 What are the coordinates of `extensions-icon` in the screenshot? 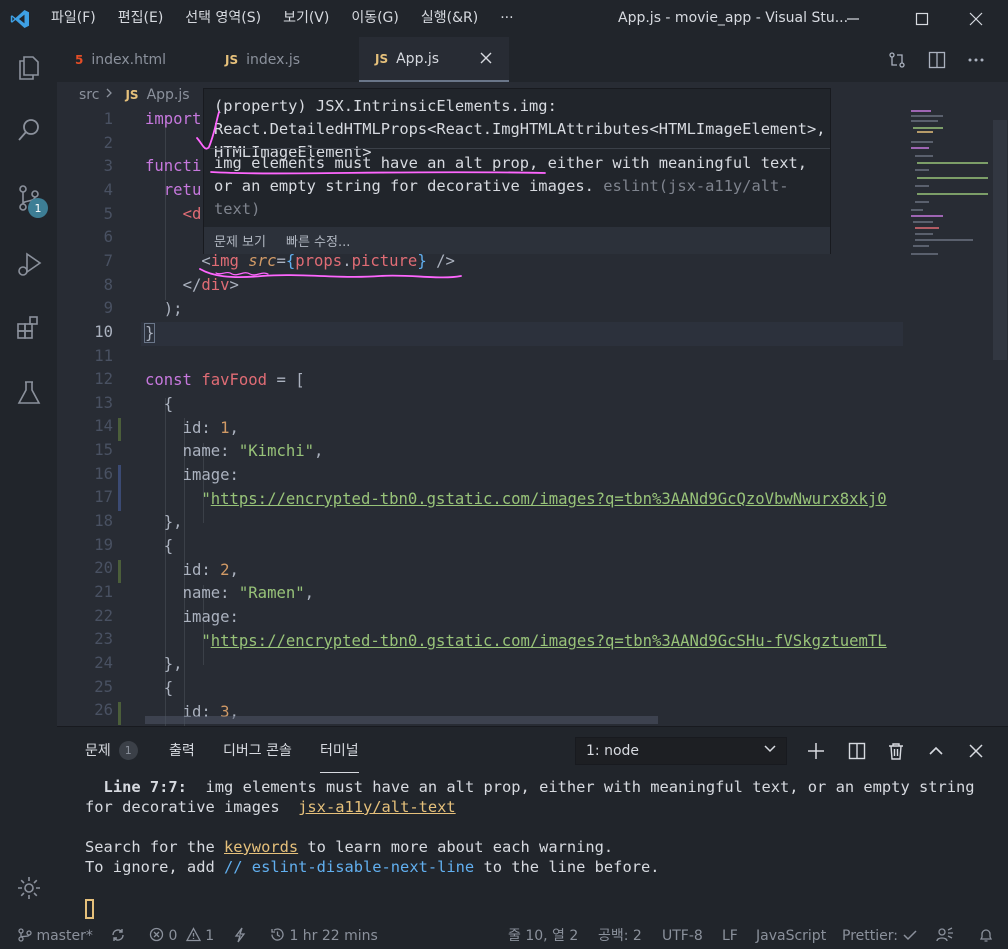 It's located at (28, 328).